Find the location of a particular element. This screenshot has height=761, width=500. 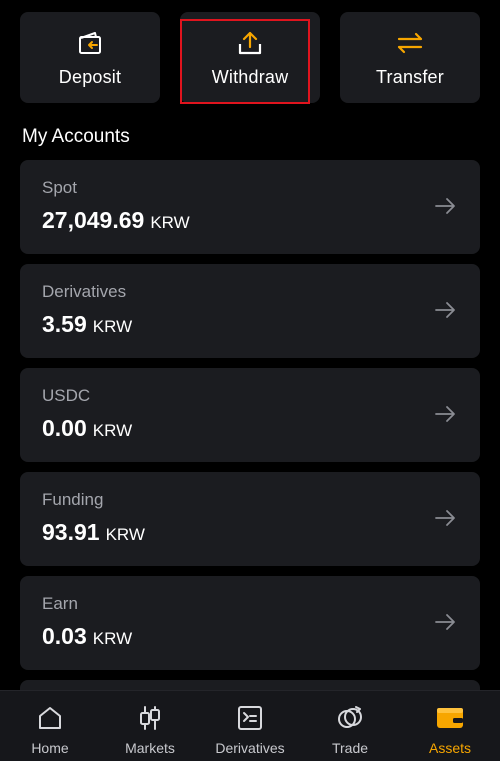

home-icon is located at coordinates (50, 718).